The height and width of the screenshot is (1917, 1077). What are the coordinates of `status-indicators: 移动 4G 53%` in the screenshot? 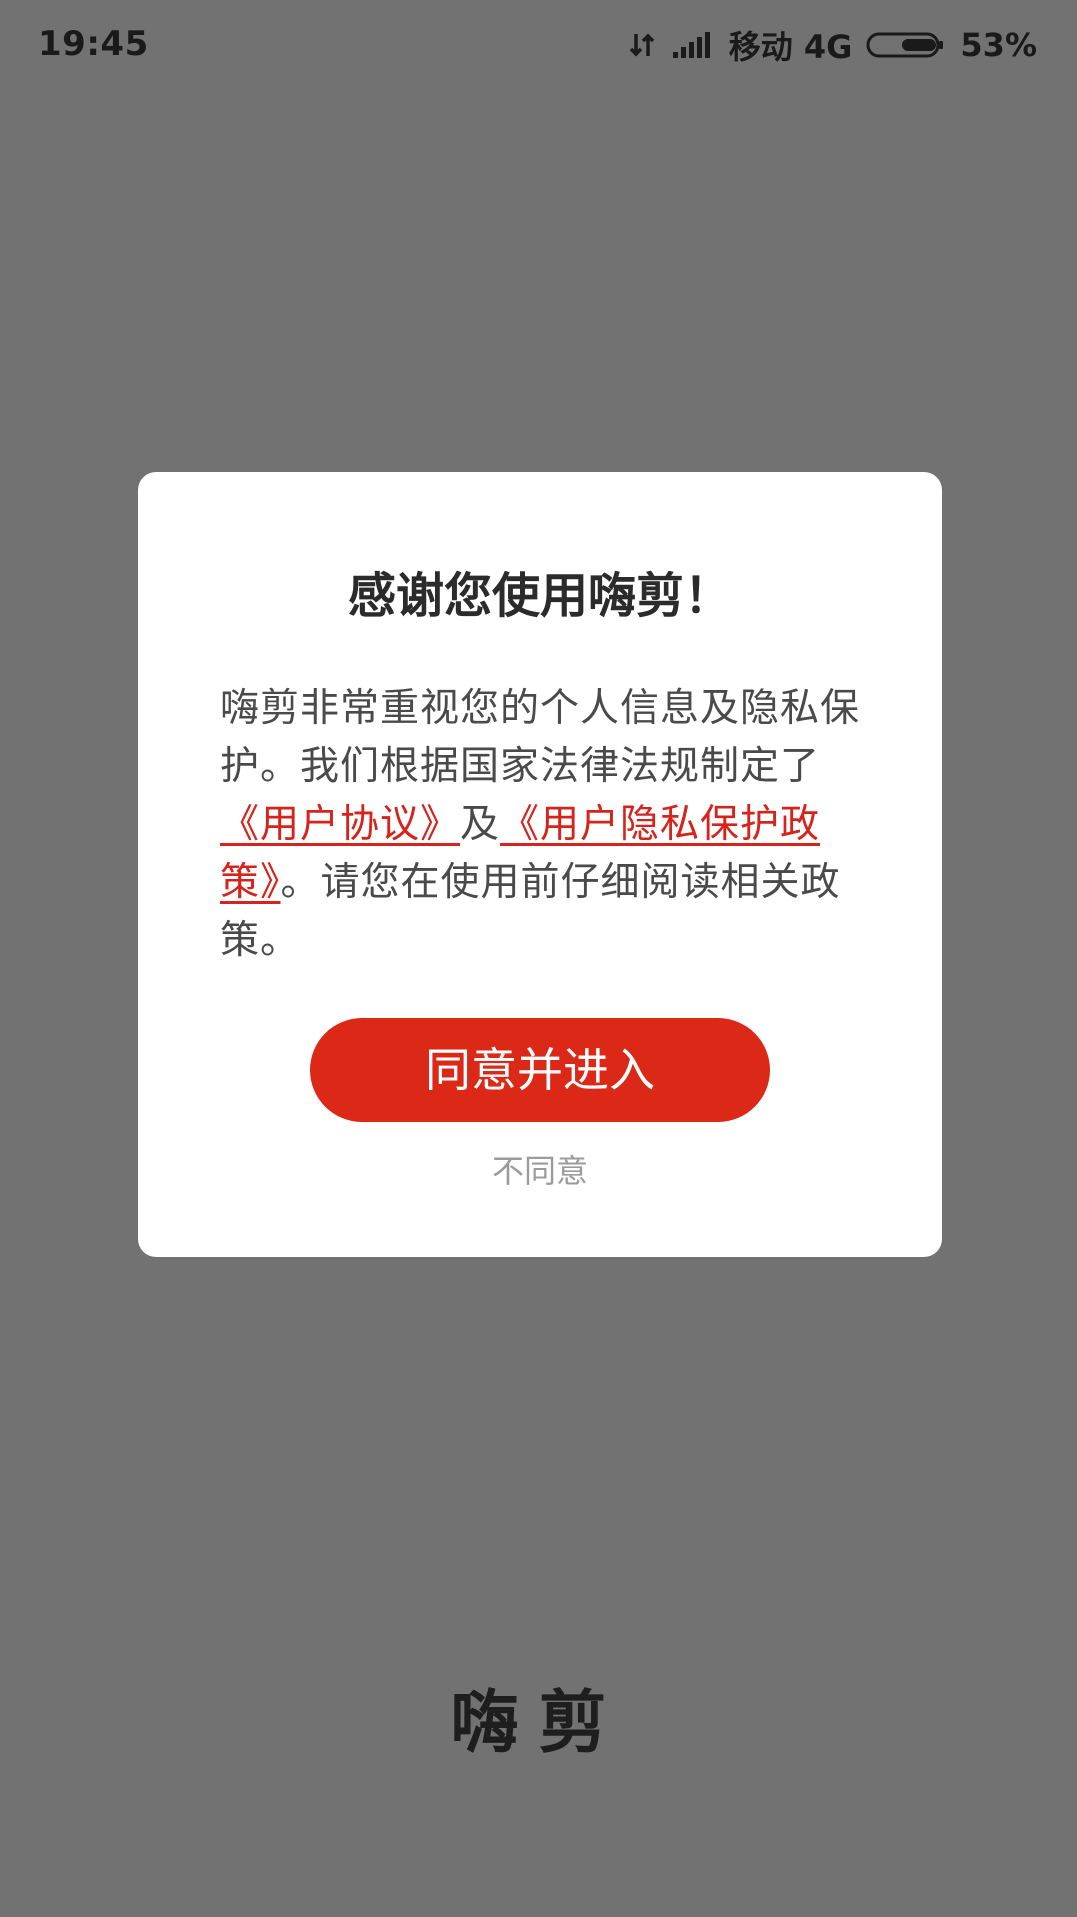 It's located at (832, 45).